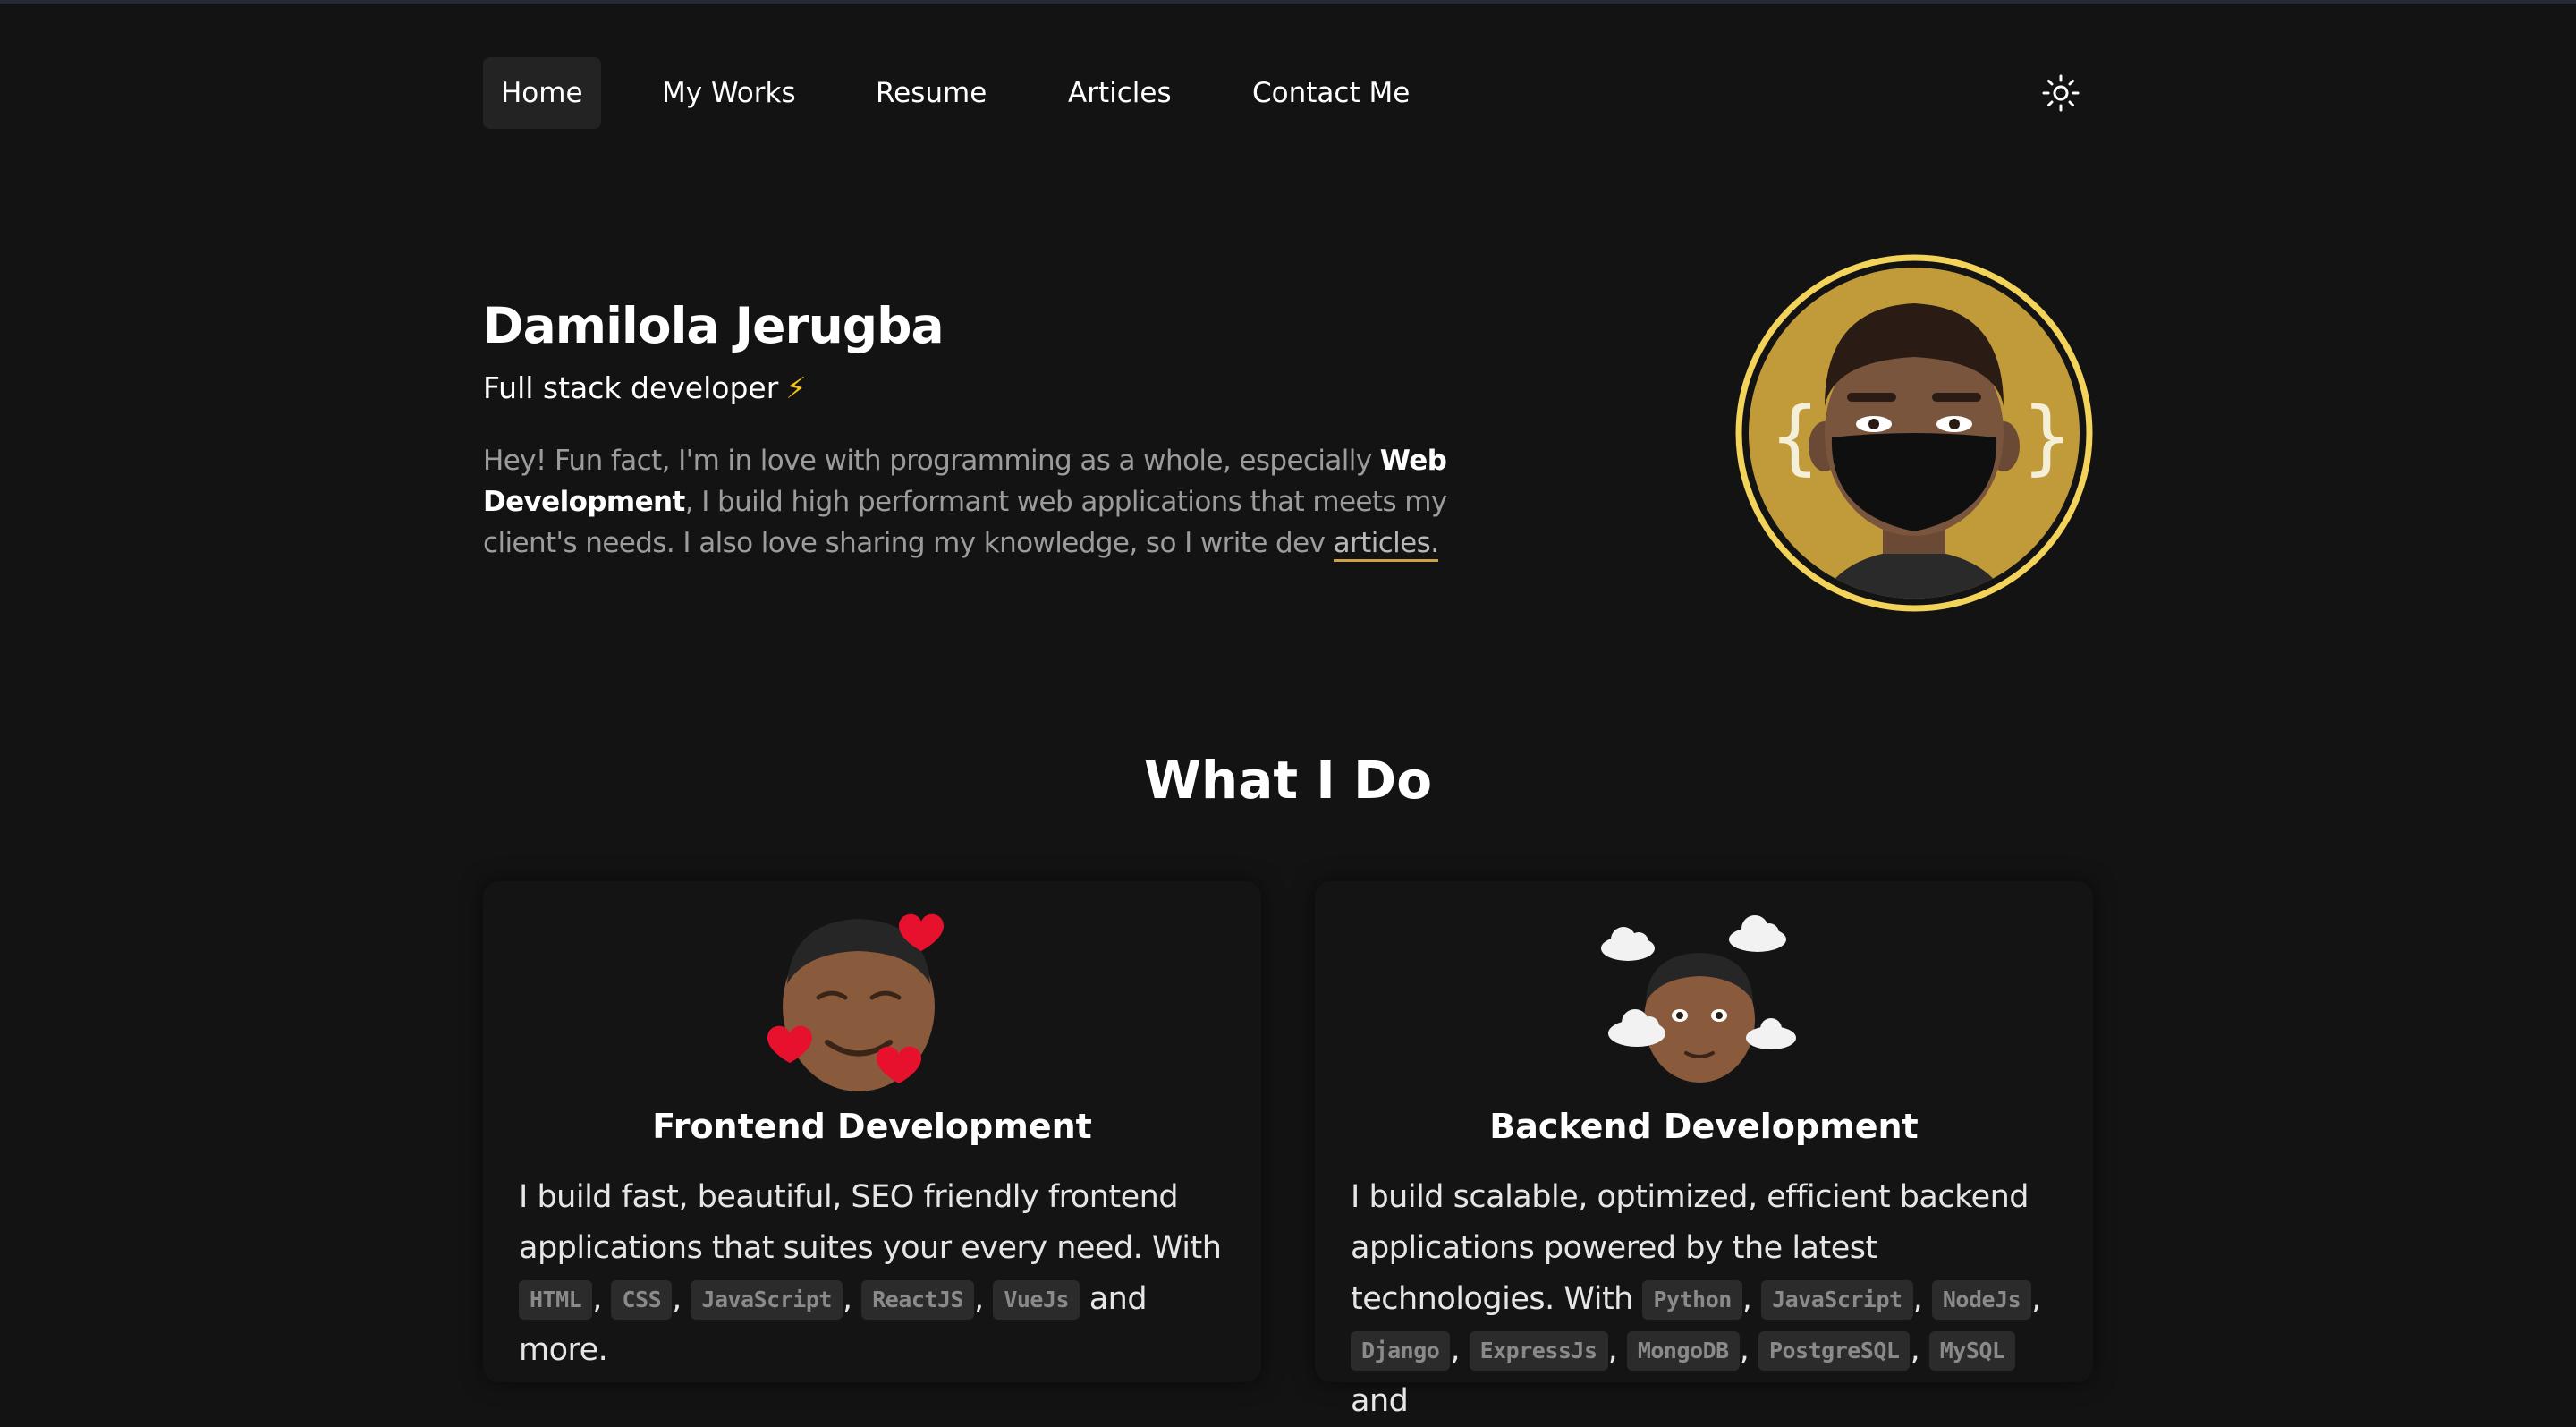  Describe the element at coordinates (1120, 93) in the screenshot. I see `nav-articles: Articles` at that location.